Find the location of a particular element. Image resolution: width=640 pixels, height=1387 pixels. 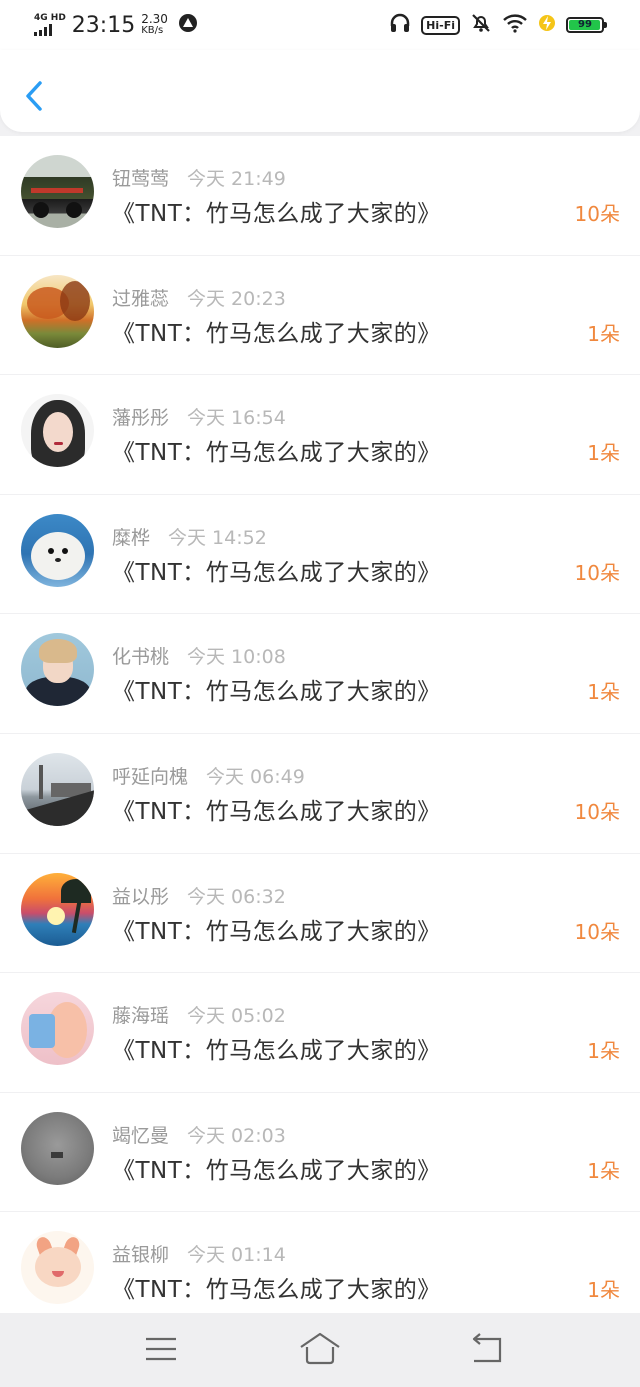

network-speed: 2.30 KB/s is located at coordinates (154, 24).